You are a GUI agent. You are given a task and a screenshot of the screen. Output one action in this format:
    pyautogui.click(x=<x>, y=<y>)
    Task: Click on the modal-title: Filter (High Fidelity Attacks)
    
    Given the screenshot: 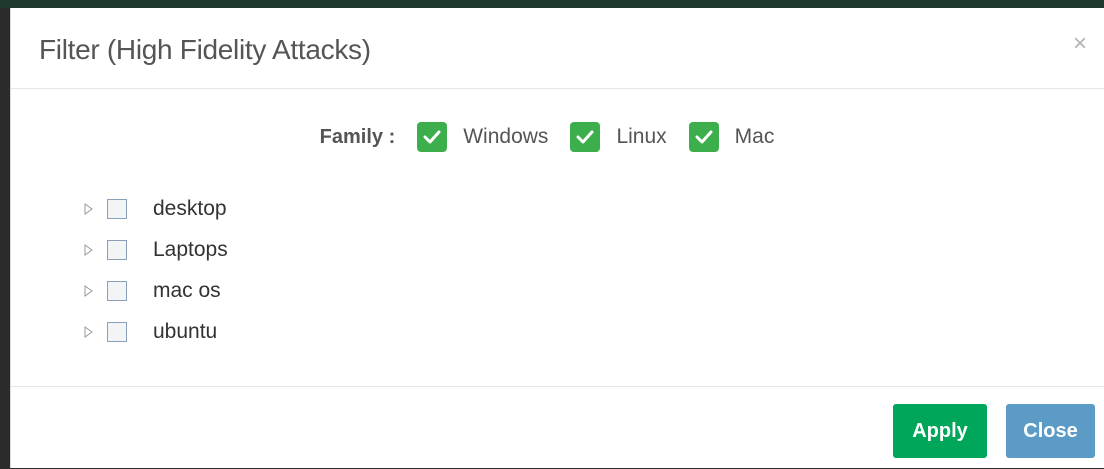 What is the action you would take?
    pyautogui.click(x=205, y=49)
    